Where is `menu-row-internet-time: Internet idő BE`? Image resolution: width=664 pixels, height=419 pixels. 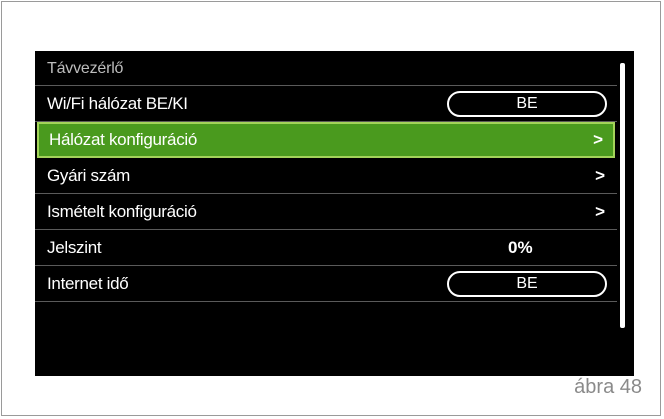 menu-row-internet-time: Internet idő BE is located at coordinates (326, 284).